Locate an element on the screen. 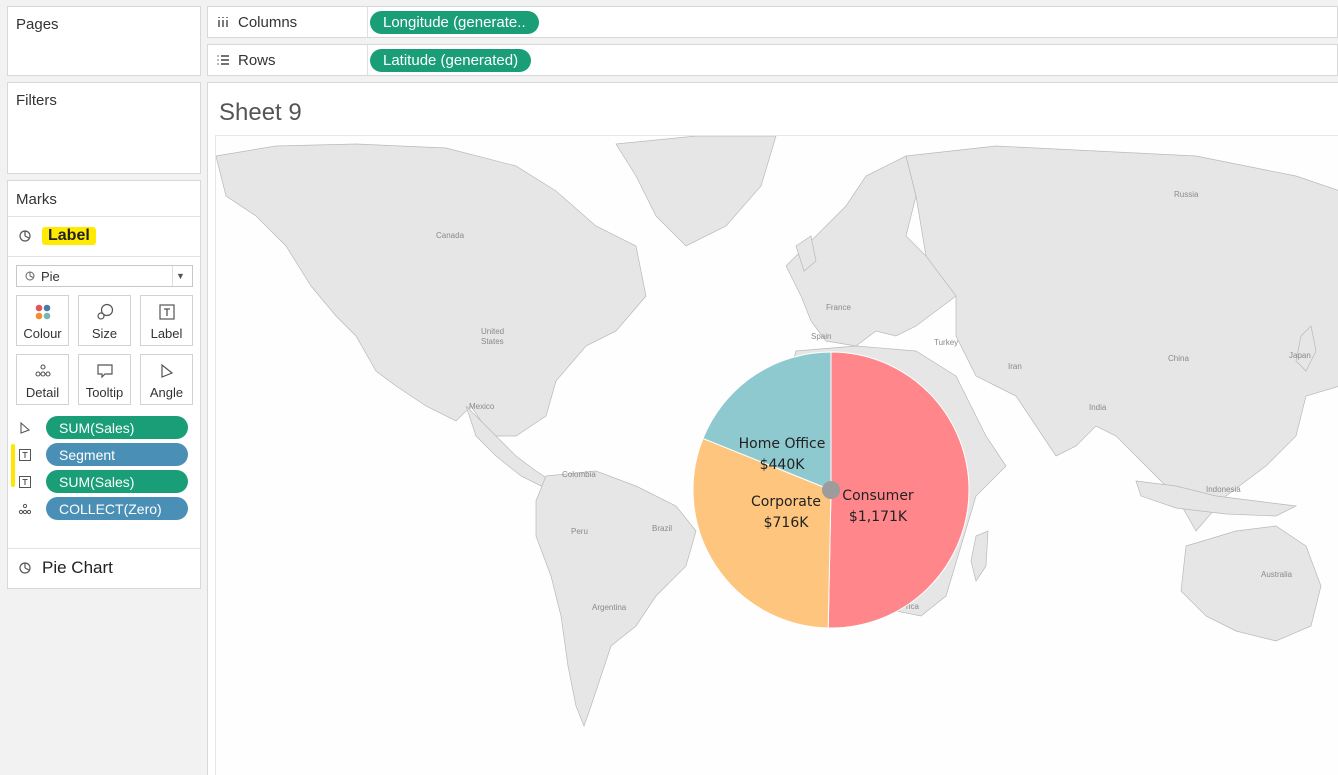 Image resolution: width=1338 pixels, height=775 pixels. marks-title: Marks is located at coordinates (36, 199).